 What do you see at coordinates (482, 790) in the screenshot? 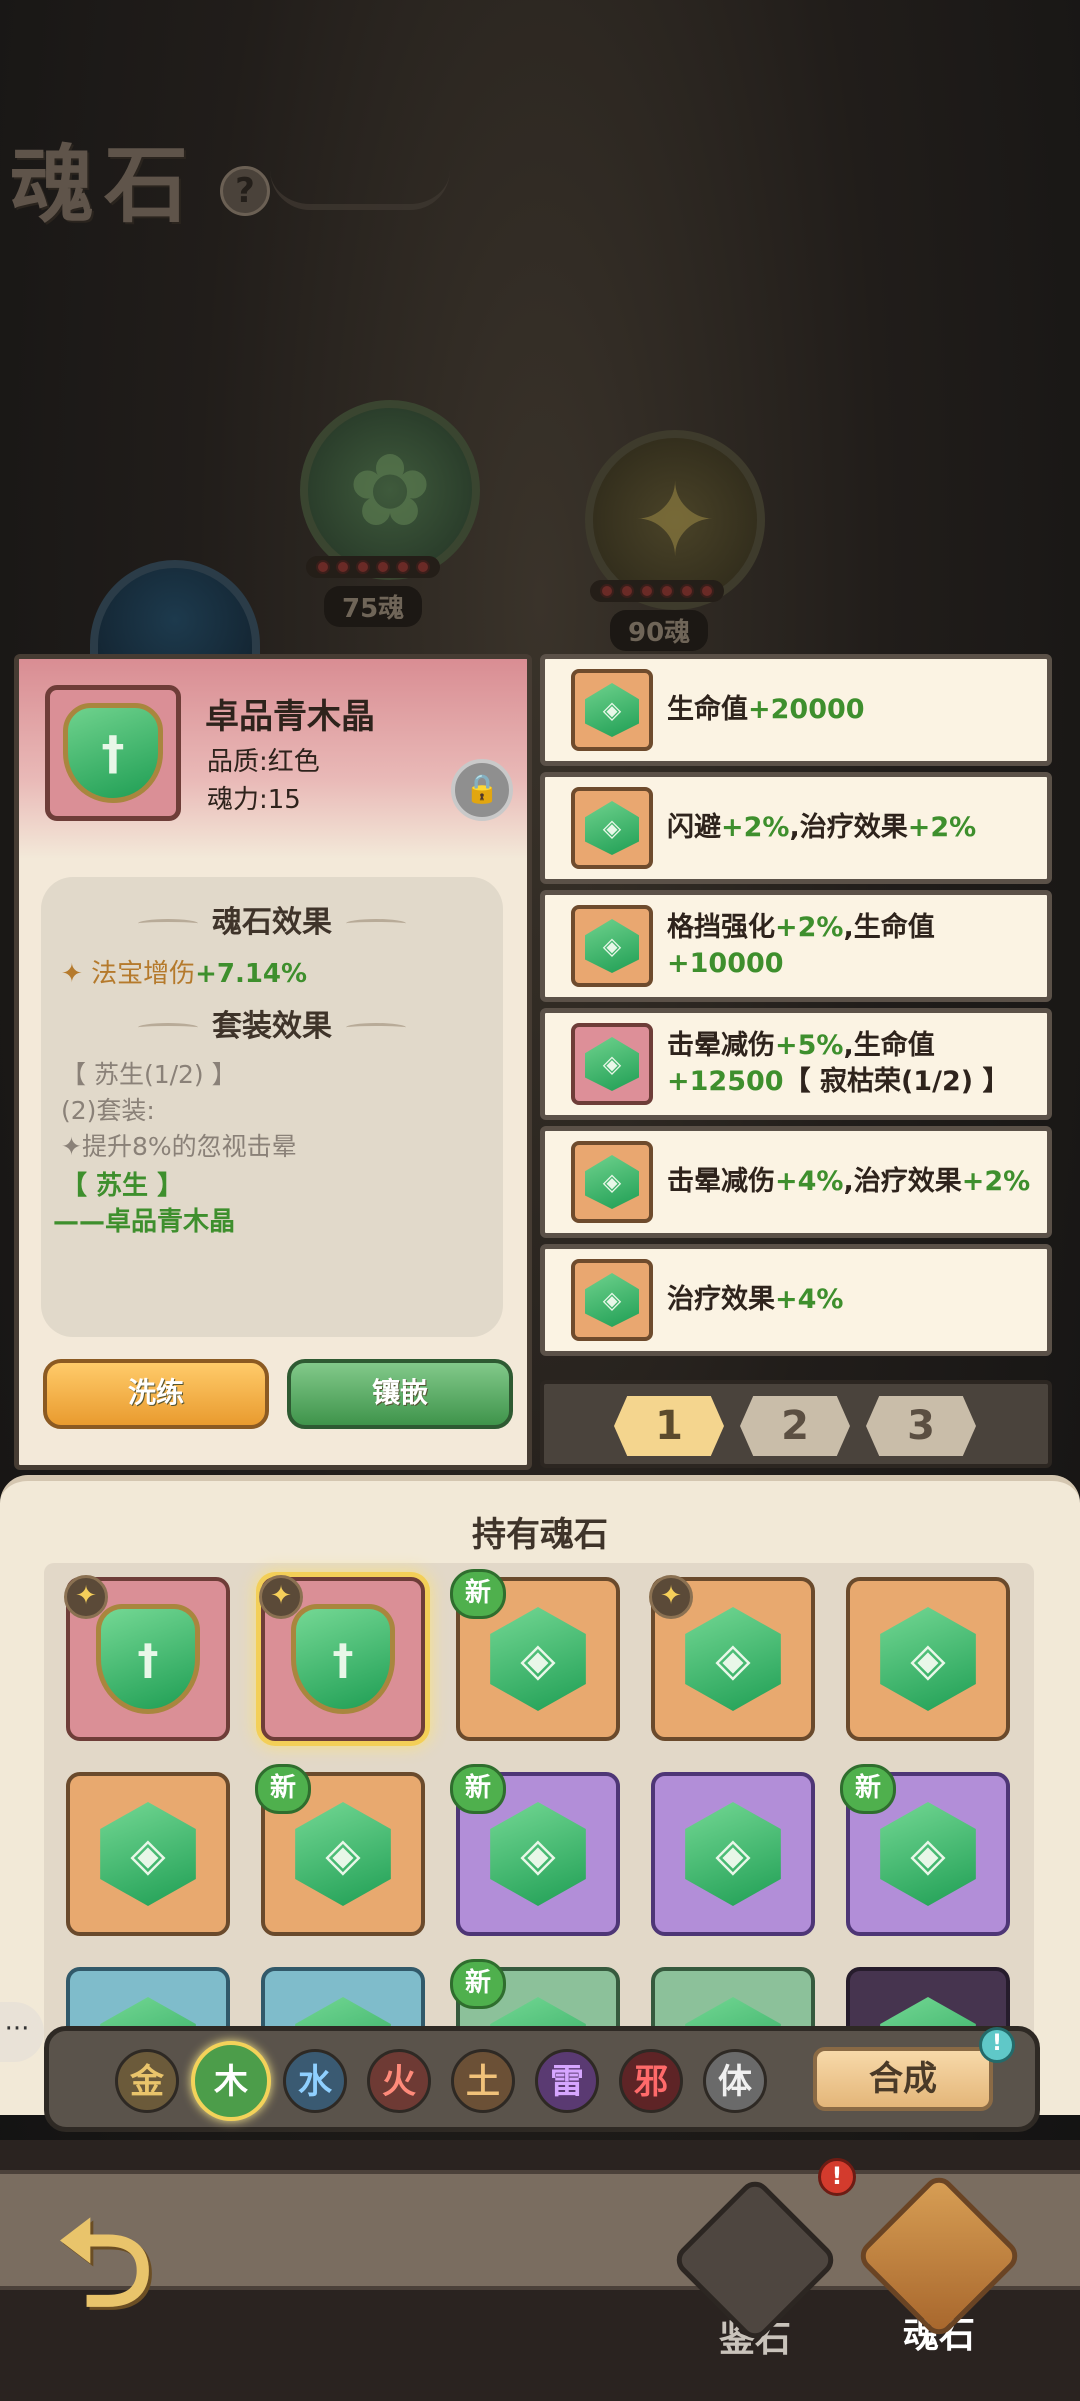
I see `lock-icon: 🔒` at bounding box center [482, 790].